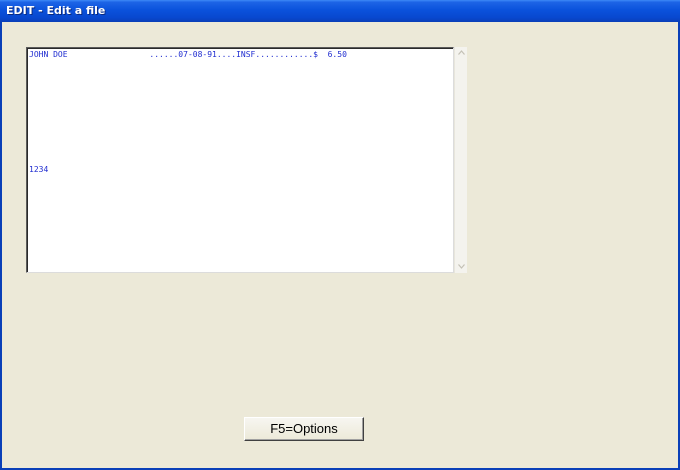 Image resolution: width=680 pixels, height=470 pixels. What do you see at coordinates (461, 53) in the screenshot?
I see `chevron-up-icon` at bounding box center [461, 53].